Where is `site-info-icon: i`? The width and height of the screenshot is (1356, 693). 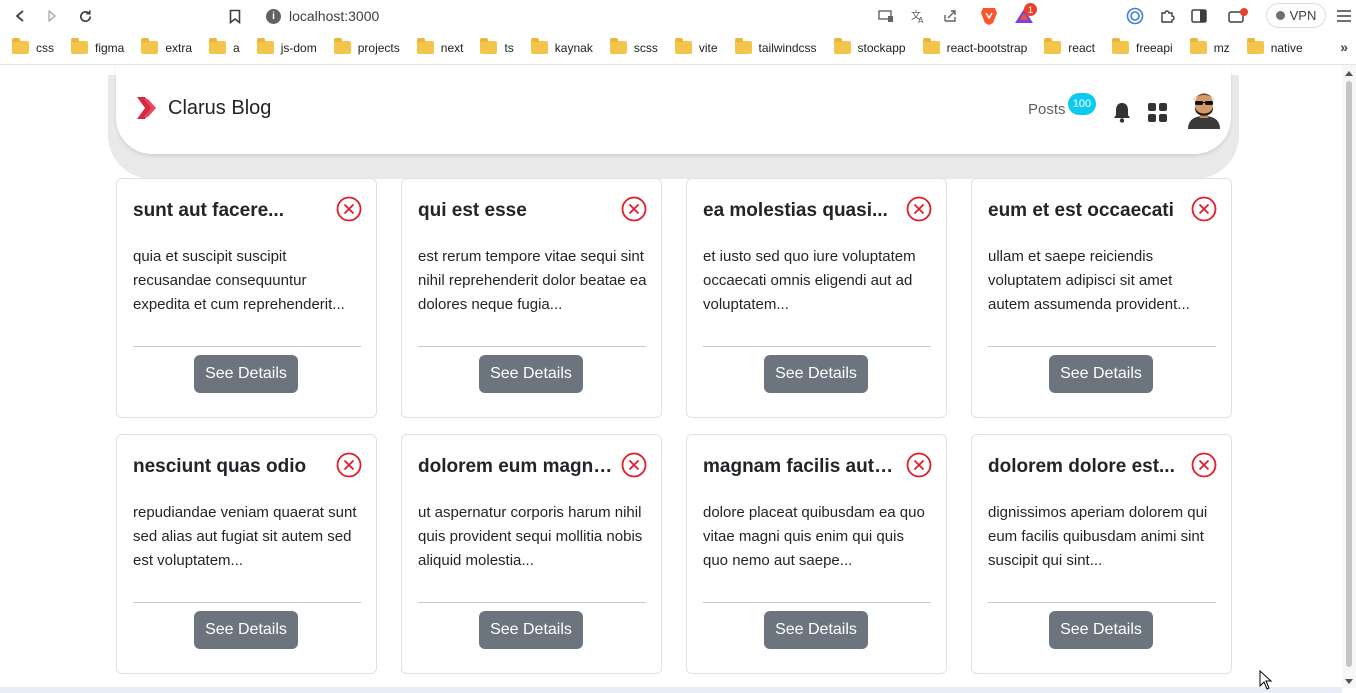
site-info-icon: i is located at coordinates (273, 16).